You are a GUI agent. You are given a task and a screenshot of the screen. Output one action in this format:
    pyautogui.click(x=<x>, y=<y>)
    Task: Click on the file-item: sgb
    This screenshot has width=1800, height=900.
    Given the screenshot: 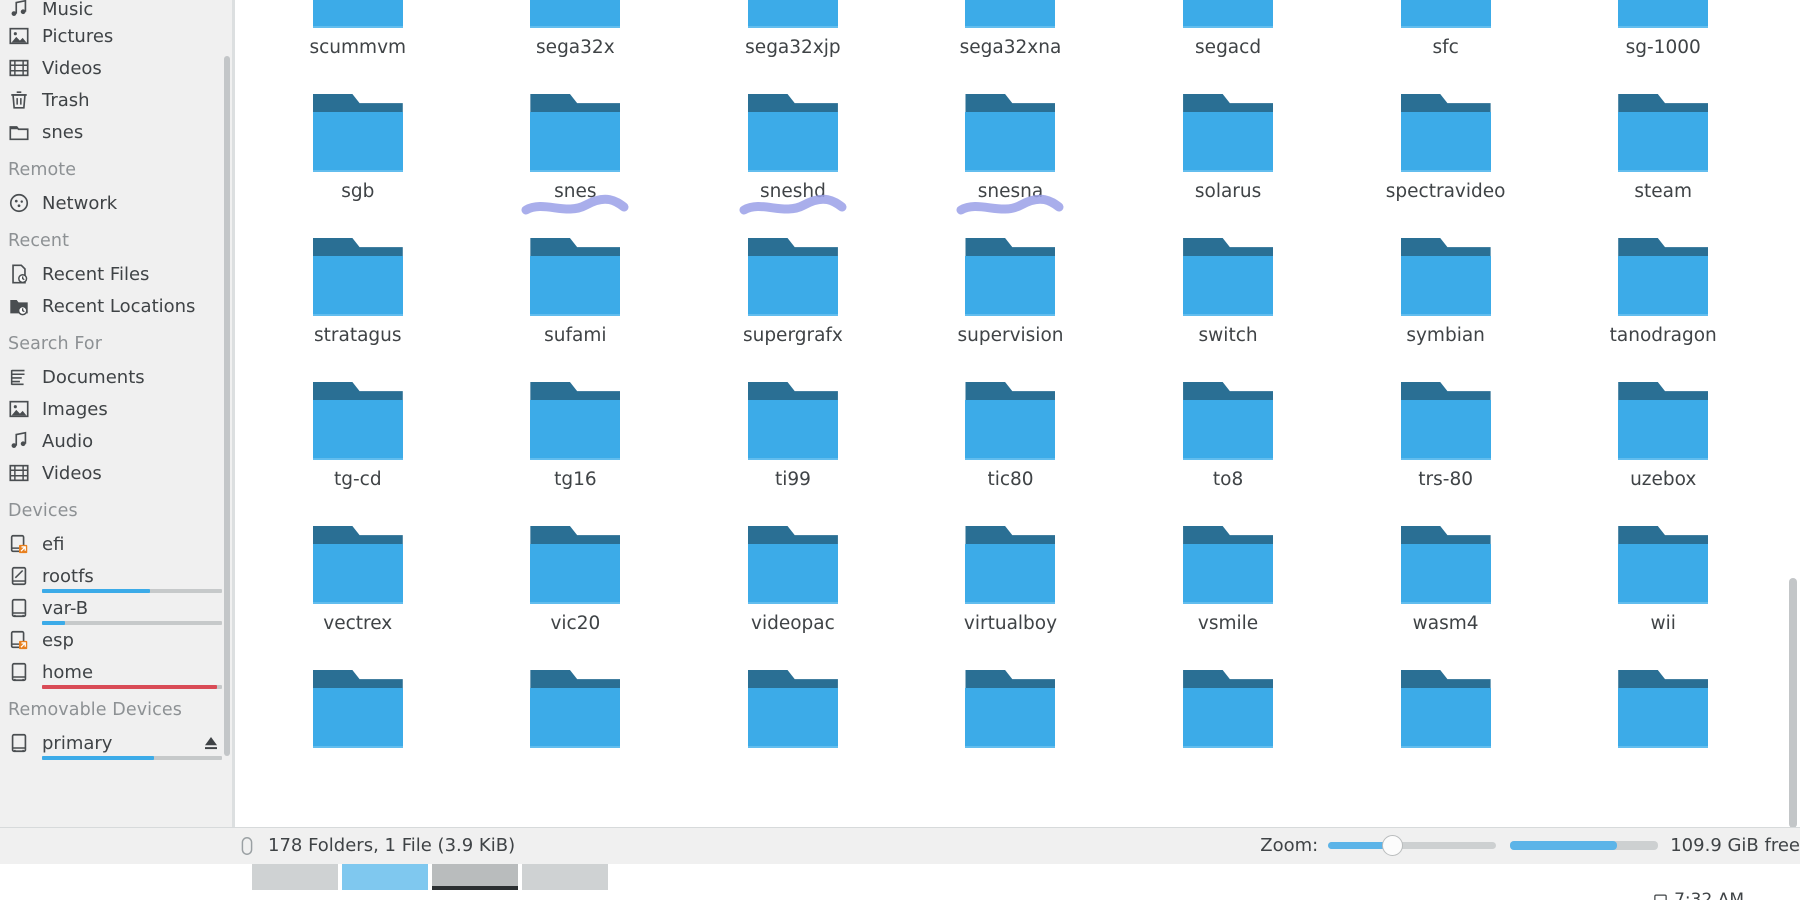 What is the action you would take?
    pyautogui.click(x=358, y=160)
    